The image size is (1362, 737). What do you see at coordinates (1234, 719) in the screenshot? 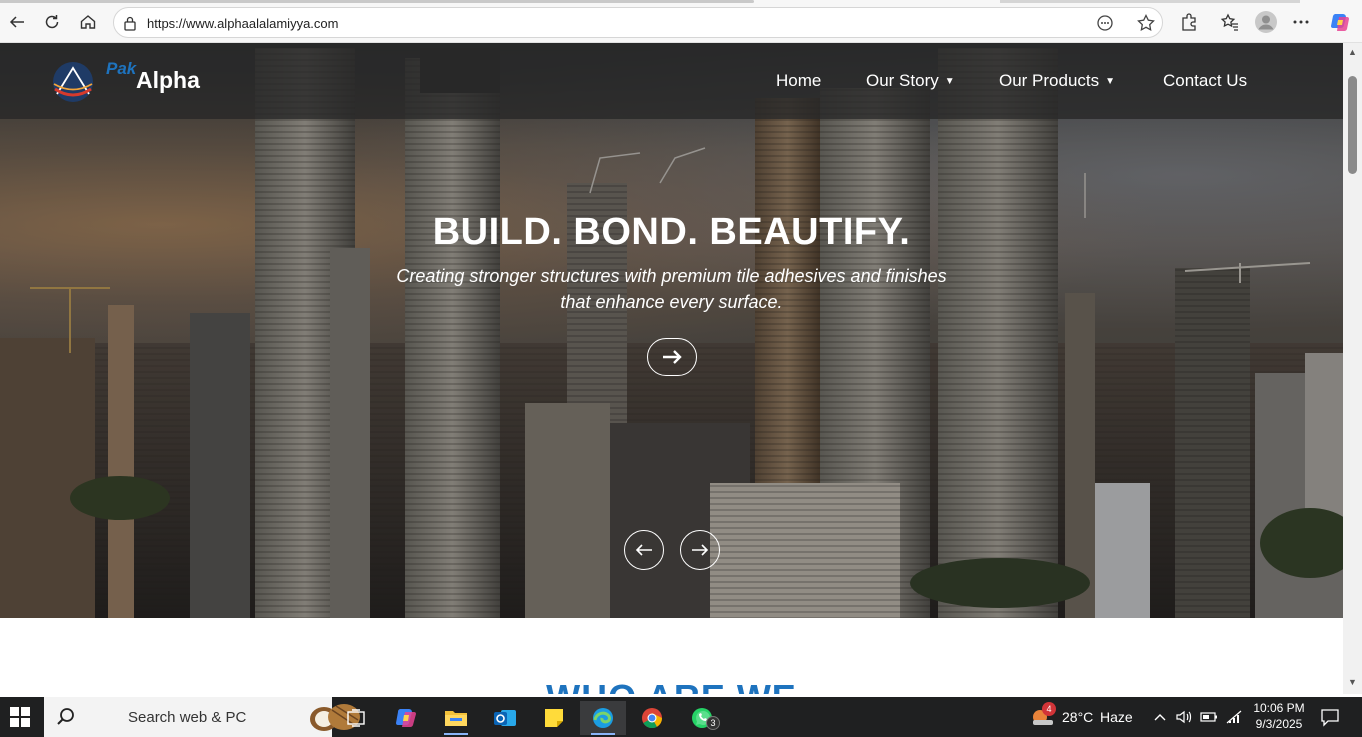
I see `wifi-icon` at bounding box center [1234, 719].